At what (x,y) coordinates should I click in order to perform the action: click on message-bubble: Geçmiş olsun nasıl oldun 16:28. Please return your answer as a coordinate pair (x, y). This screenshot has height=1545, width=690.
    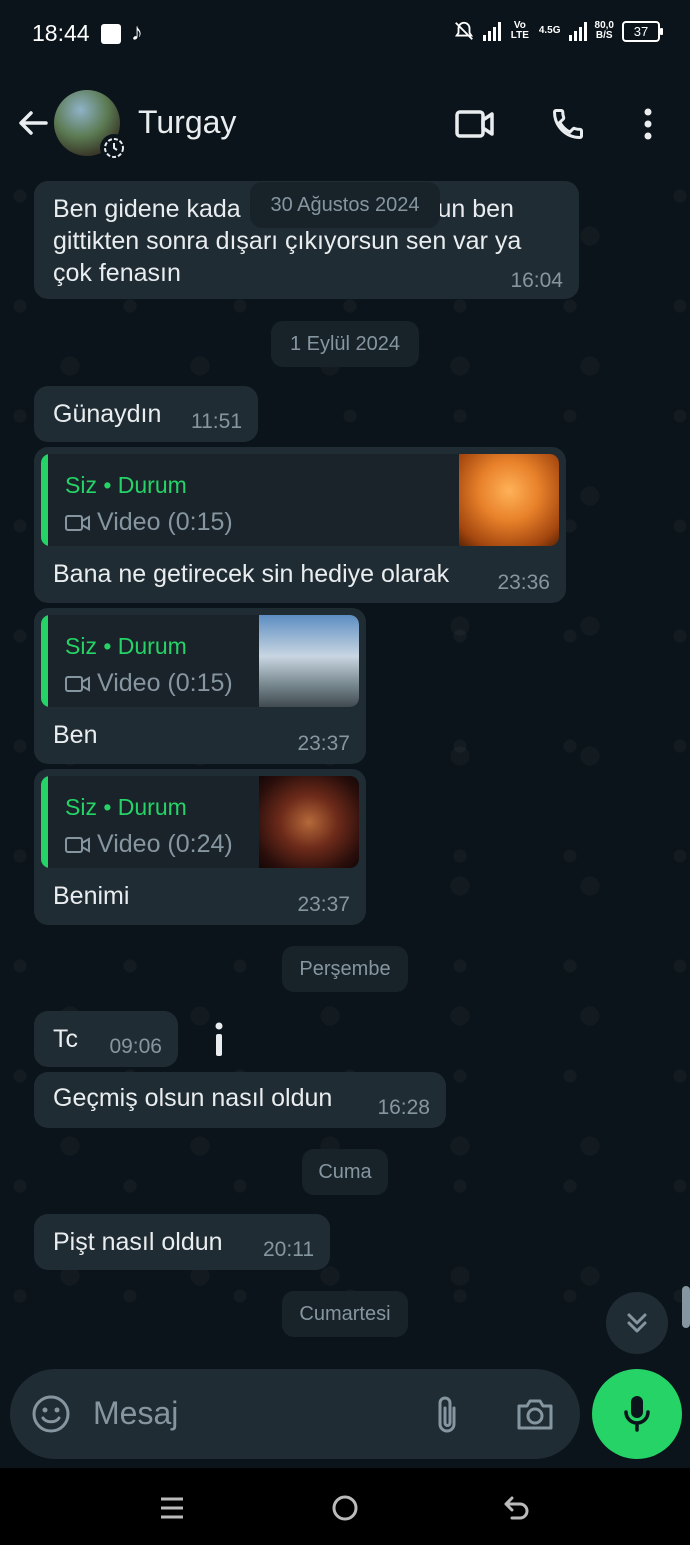
    Looking at the image, I should click on (240, 1100).